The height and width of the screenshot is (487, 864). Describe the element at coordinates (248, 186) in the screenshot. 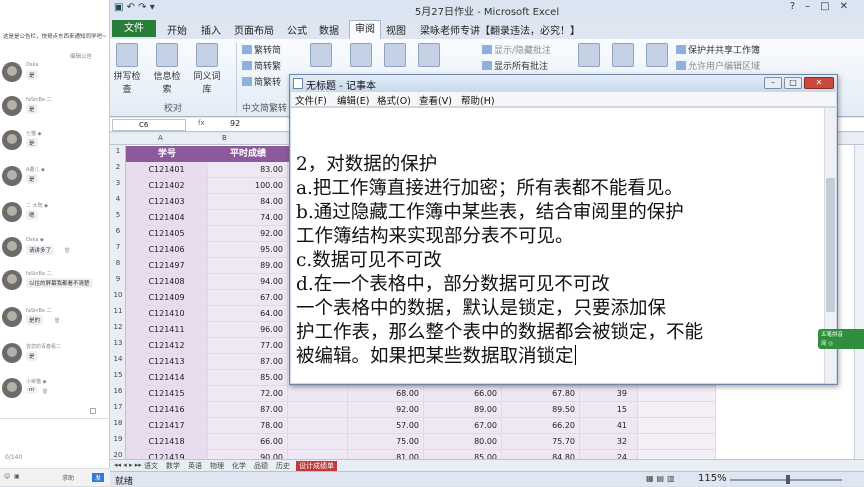

I see `table-cell: 100.00` at that location.